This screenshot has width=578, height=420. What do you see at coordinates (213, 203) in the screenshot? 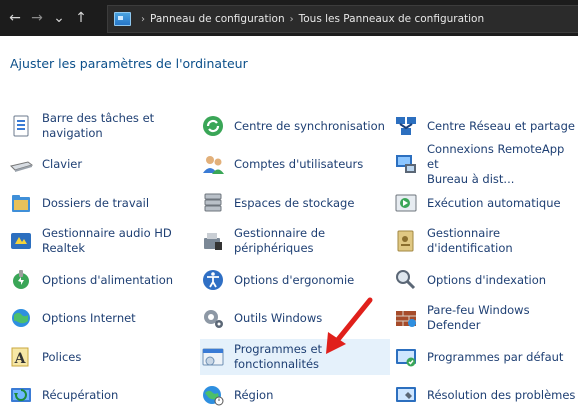
I see `storage-spaces-icon` at bounding box center [213, 203].